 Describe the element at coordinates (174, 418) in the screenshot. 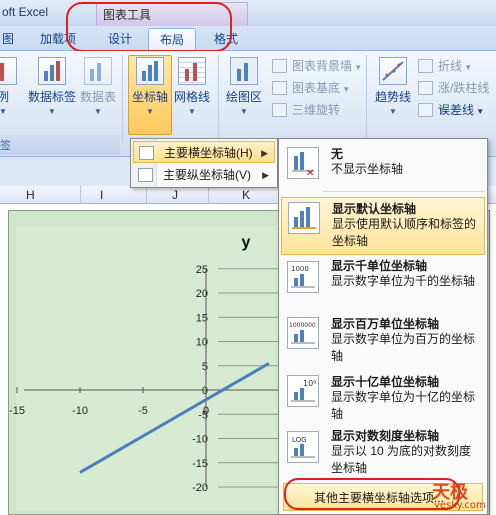

I see `series-line` at that location.